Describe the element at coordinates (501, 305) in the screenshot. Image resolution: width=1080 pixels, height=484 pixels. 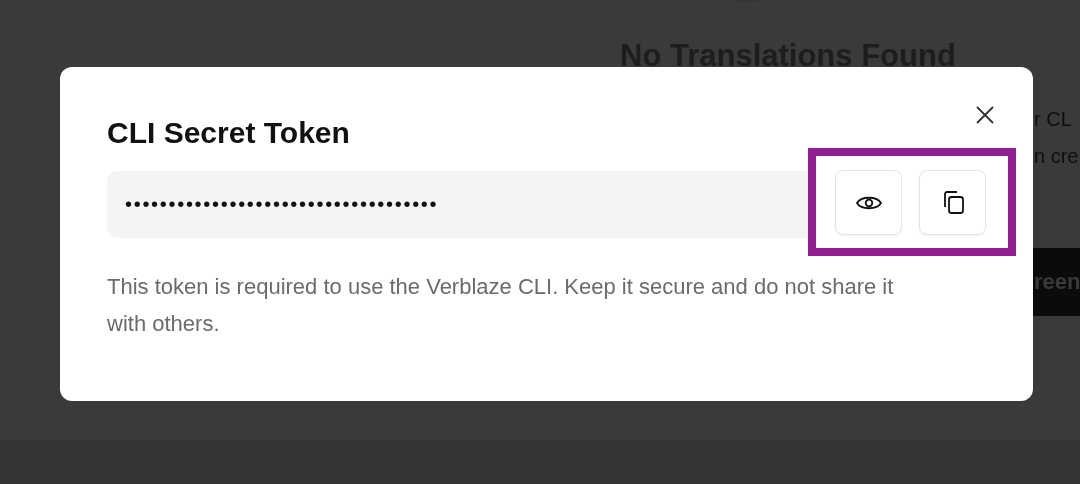
I see `dialog-description: This token is required to use the Verblaze CLI. Keep it secure and do not share it with others.` at that location.